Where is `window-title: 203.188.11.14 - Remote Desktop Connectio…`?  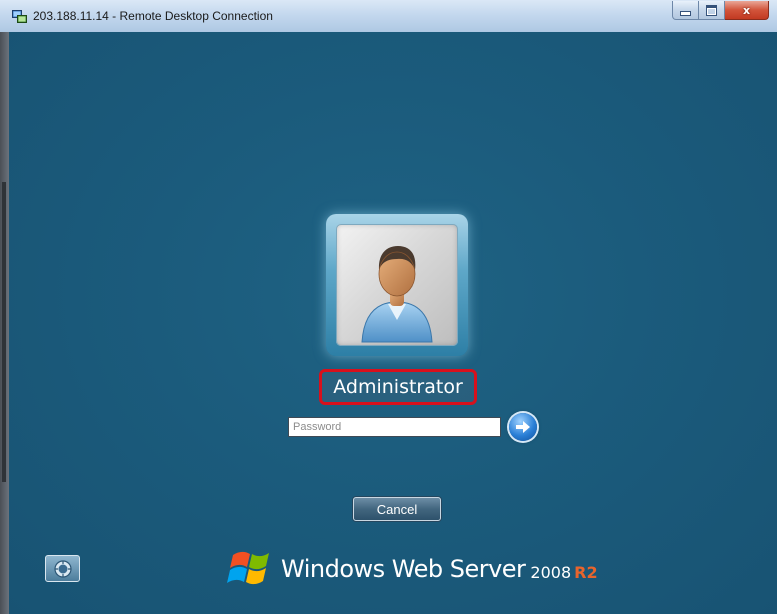
window-title: 203.188.11.14 - Remote Desktop Connectio… is located at coordinates (153, 16).